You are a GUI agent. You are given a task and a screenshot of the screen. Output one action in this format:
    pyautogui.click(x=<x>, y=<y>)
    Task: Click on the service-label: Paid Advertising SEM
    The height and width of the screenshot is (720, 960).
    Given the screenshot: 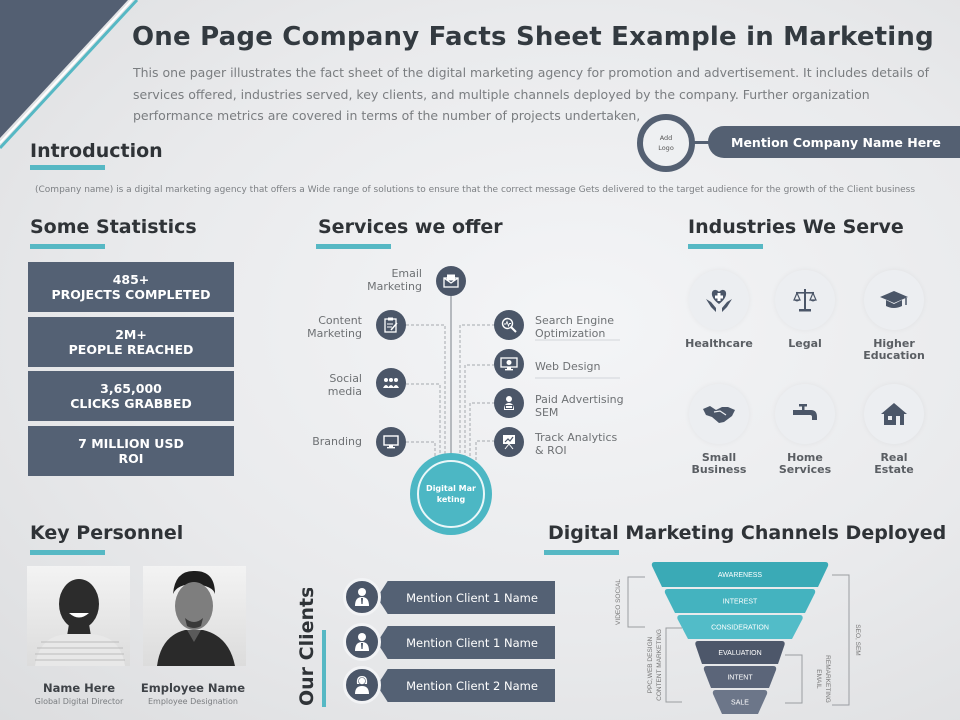 What is the action you would take?
    pyautogui.click(x=579, y=406)
    